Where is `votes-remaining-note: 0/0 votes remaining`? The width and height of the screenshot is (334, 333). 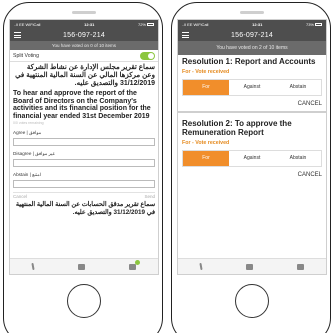
votes-remaining-note: 0/0 votes remaining is located at coordinates (28, 123).